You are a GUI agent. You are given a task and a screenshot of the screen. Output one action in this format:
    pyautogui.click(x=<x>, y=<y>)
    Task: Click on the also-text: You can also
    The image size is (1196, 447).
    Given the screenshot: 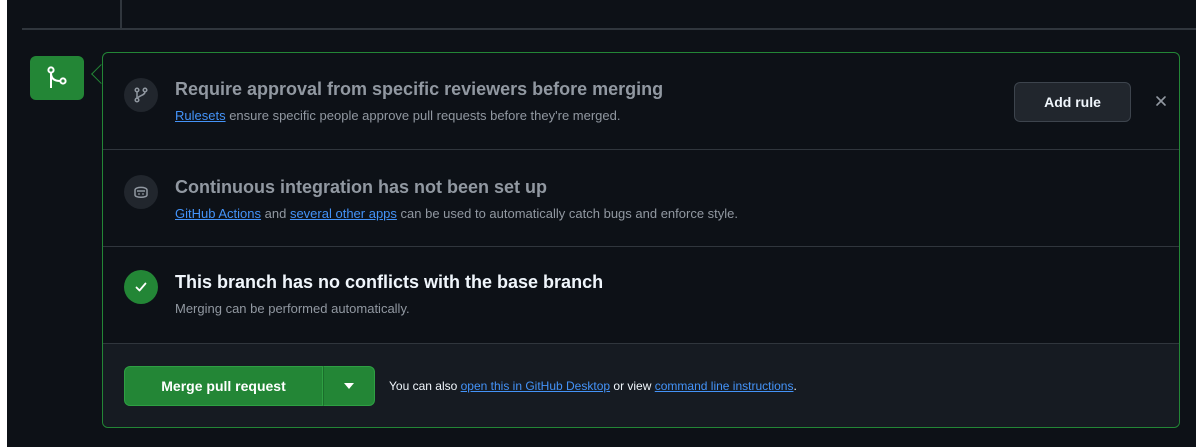 What is the action you would take?
    pyautogui.click(x=423, y=386)
    